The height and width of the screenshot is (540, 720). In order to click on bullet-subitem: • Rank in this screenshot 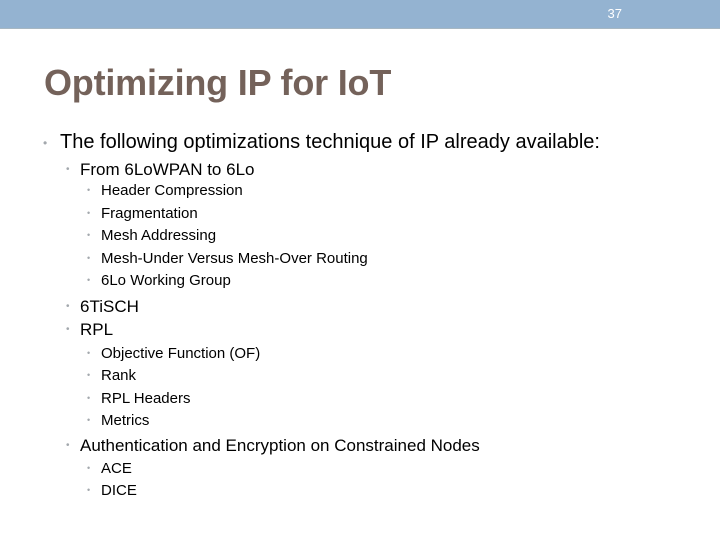, I will do `click(112, 375)`.